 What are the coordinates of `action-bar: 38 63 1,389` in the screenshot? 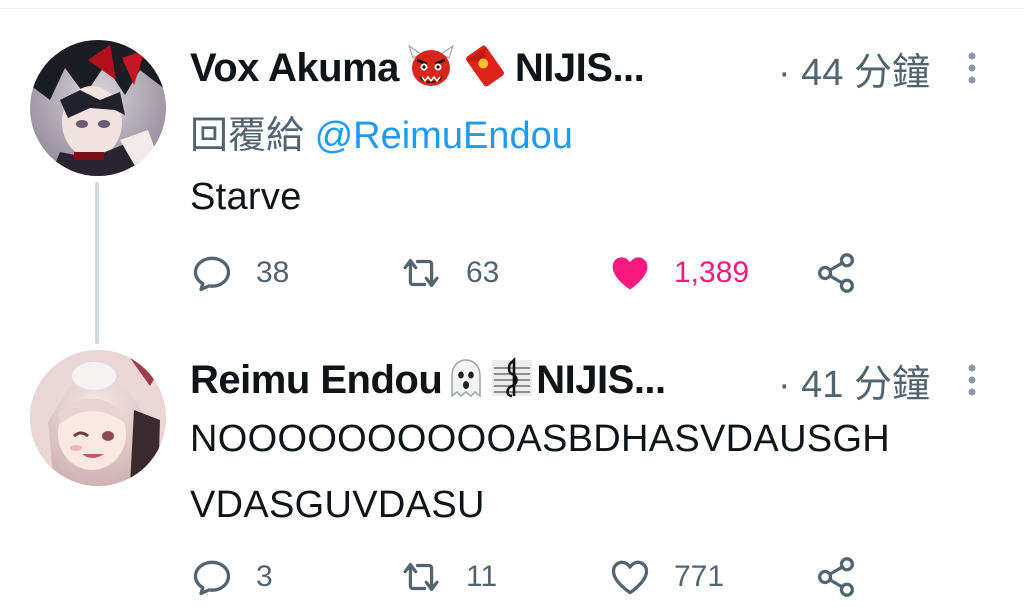 It's located at (540, 273).